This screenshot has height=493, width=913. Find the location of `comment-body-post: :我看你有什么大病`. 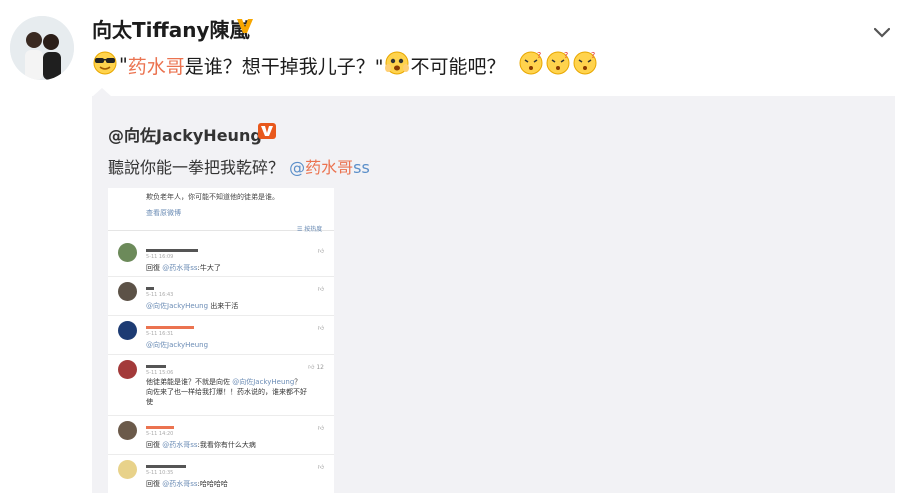

comment-body-post: :我看你有什么大病 is located at coordinates (226, 445).